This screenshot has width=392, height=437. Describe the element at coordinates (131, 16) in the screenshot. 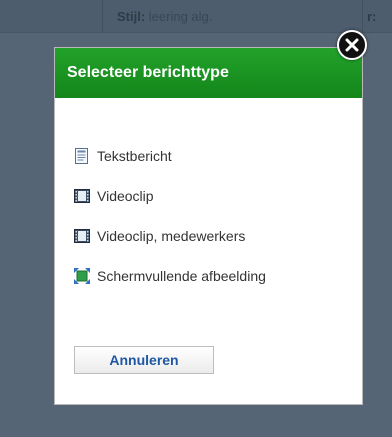

I see `background-style-label: Stijl:` at that location.